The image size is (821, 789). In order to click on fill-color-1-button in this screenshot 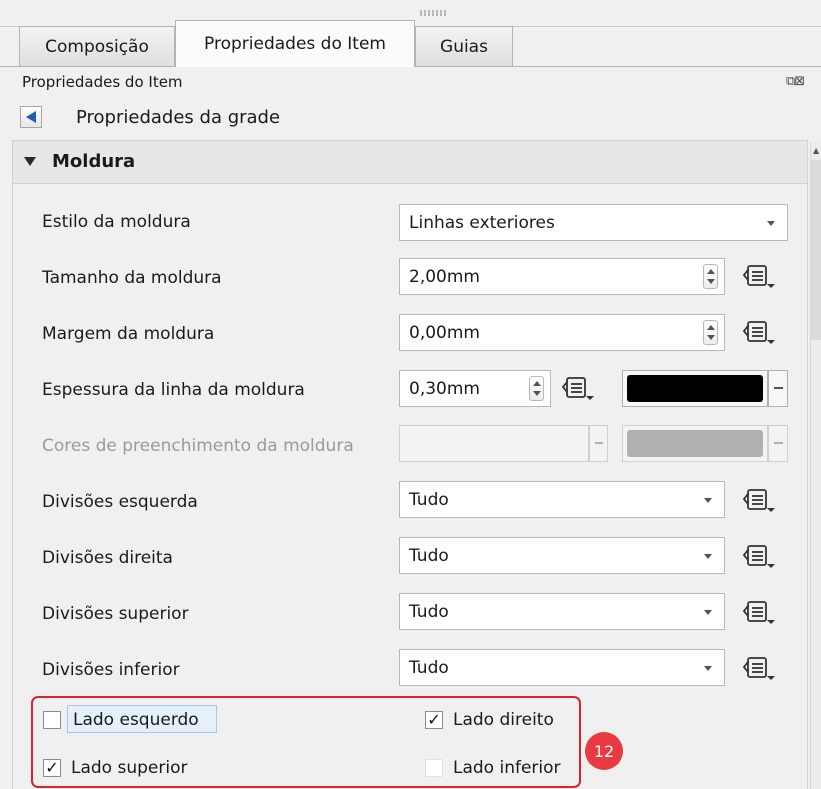, I will do `click(494, 443)`.